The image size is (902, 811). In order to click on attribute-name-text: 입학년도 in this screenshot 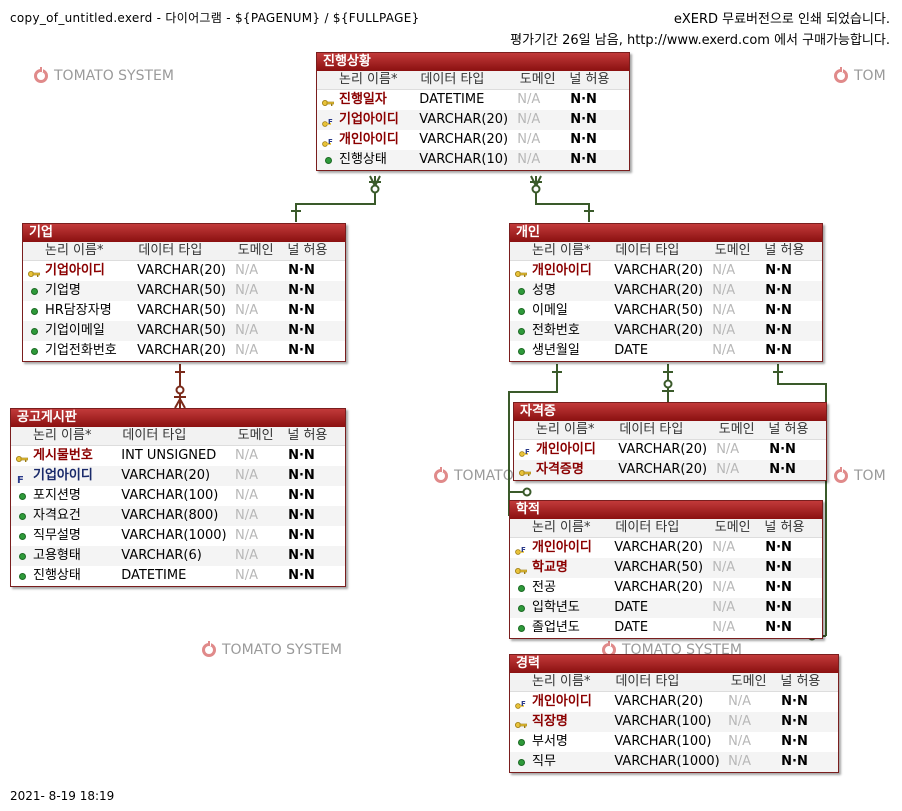, I will do `click(556, 607)`.